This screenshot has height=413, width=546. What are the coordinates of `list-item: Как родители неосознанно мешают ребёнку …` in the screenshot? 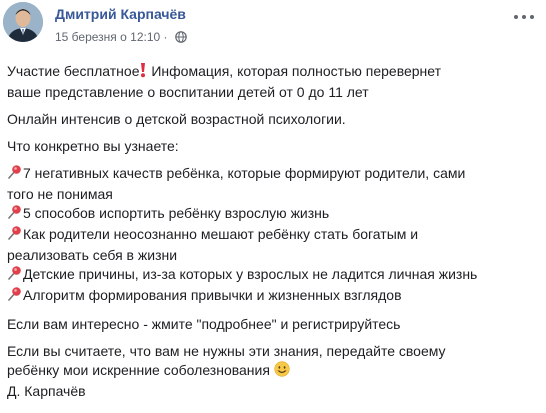 It's located at (272, 235).